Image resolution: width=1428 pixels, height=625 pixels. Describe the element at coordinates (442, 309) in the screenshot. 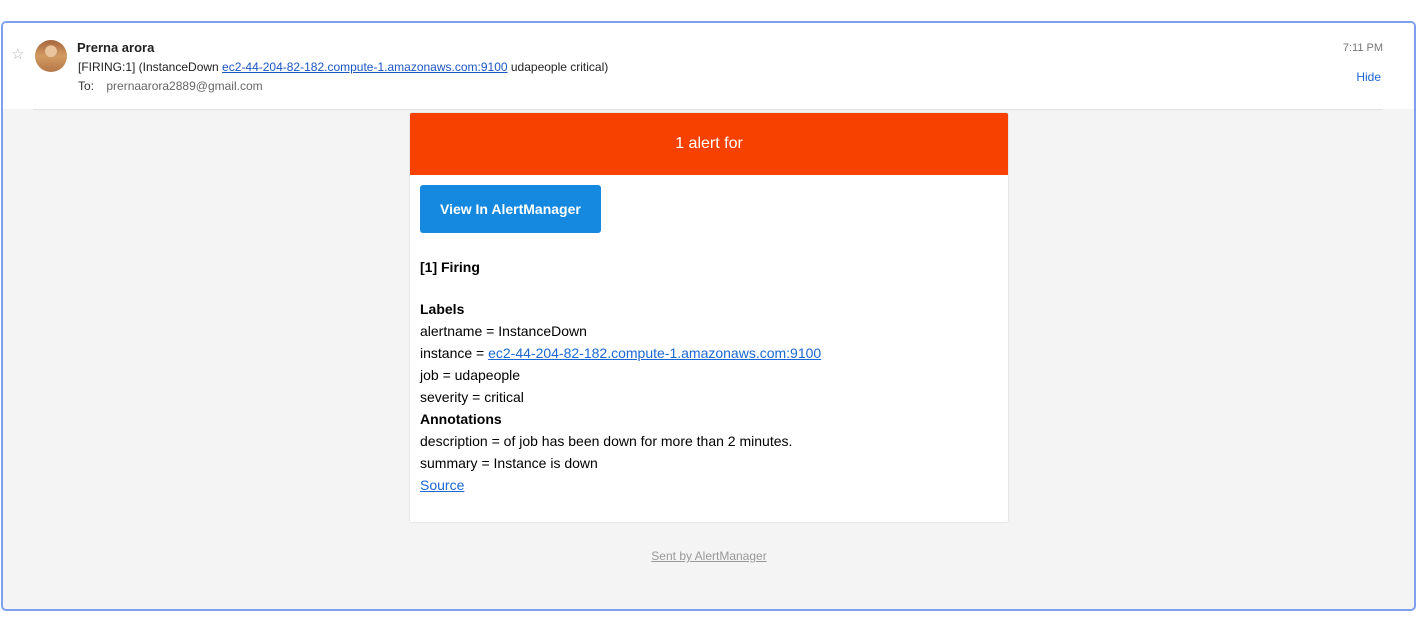

I see `labels-heading: Labels` at that location.